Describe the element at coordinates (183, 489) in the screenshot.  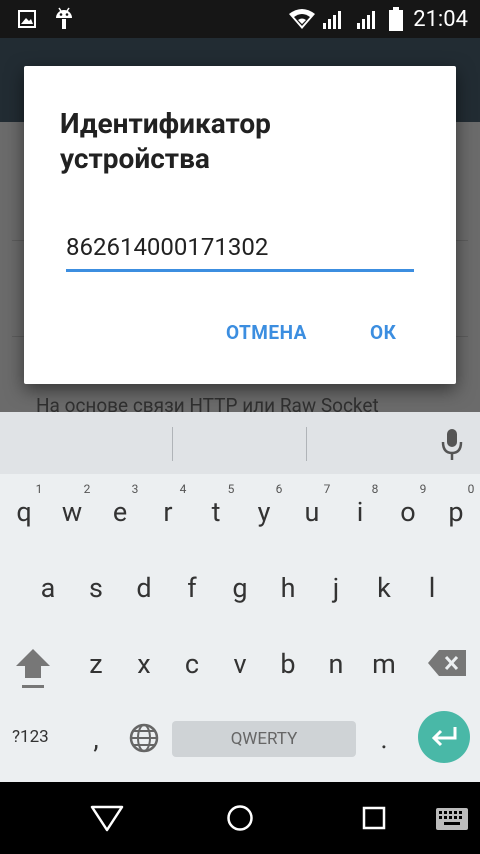
I see `key-hint: 4` at that location.